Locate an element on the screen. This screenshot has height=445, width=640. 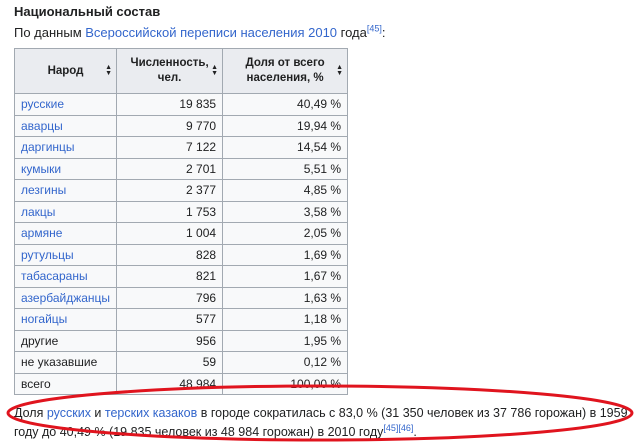
people-link: лезгины is located at coordinates (43, 190).